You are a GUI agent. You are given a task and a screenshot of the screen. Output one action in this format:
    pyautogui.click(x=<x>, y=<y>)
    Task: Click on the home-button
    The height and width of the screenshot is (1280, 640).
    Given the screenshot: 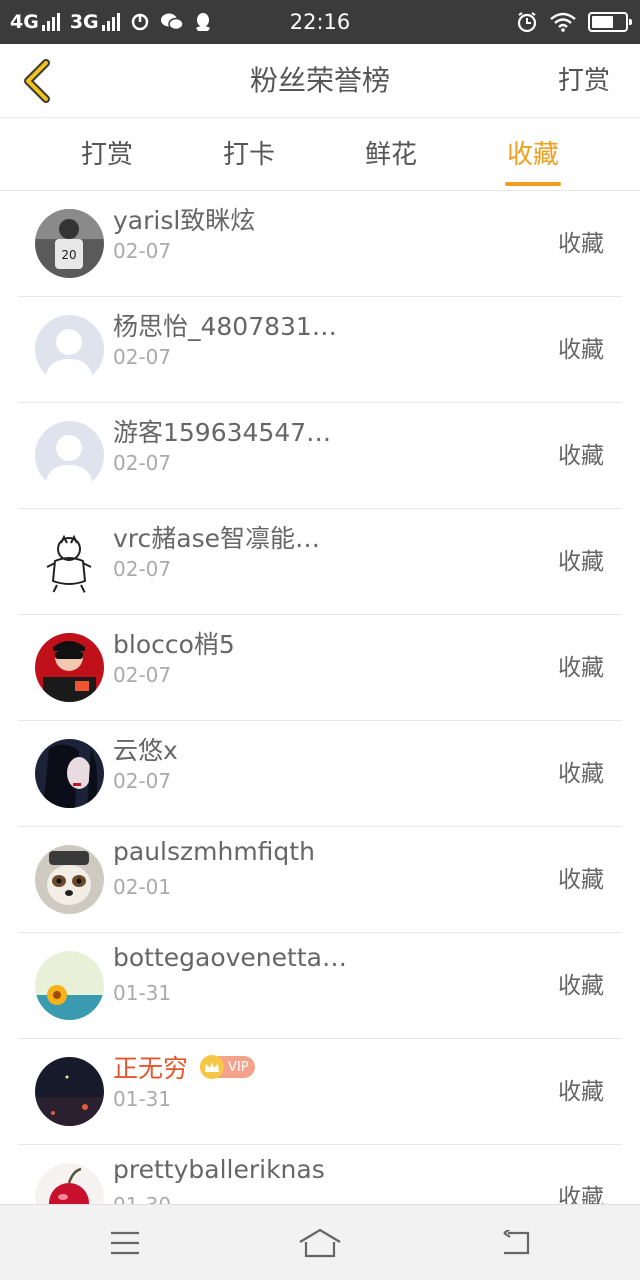 What is the action you would take?
    pyautogui.click(x=320, y=1243)
    